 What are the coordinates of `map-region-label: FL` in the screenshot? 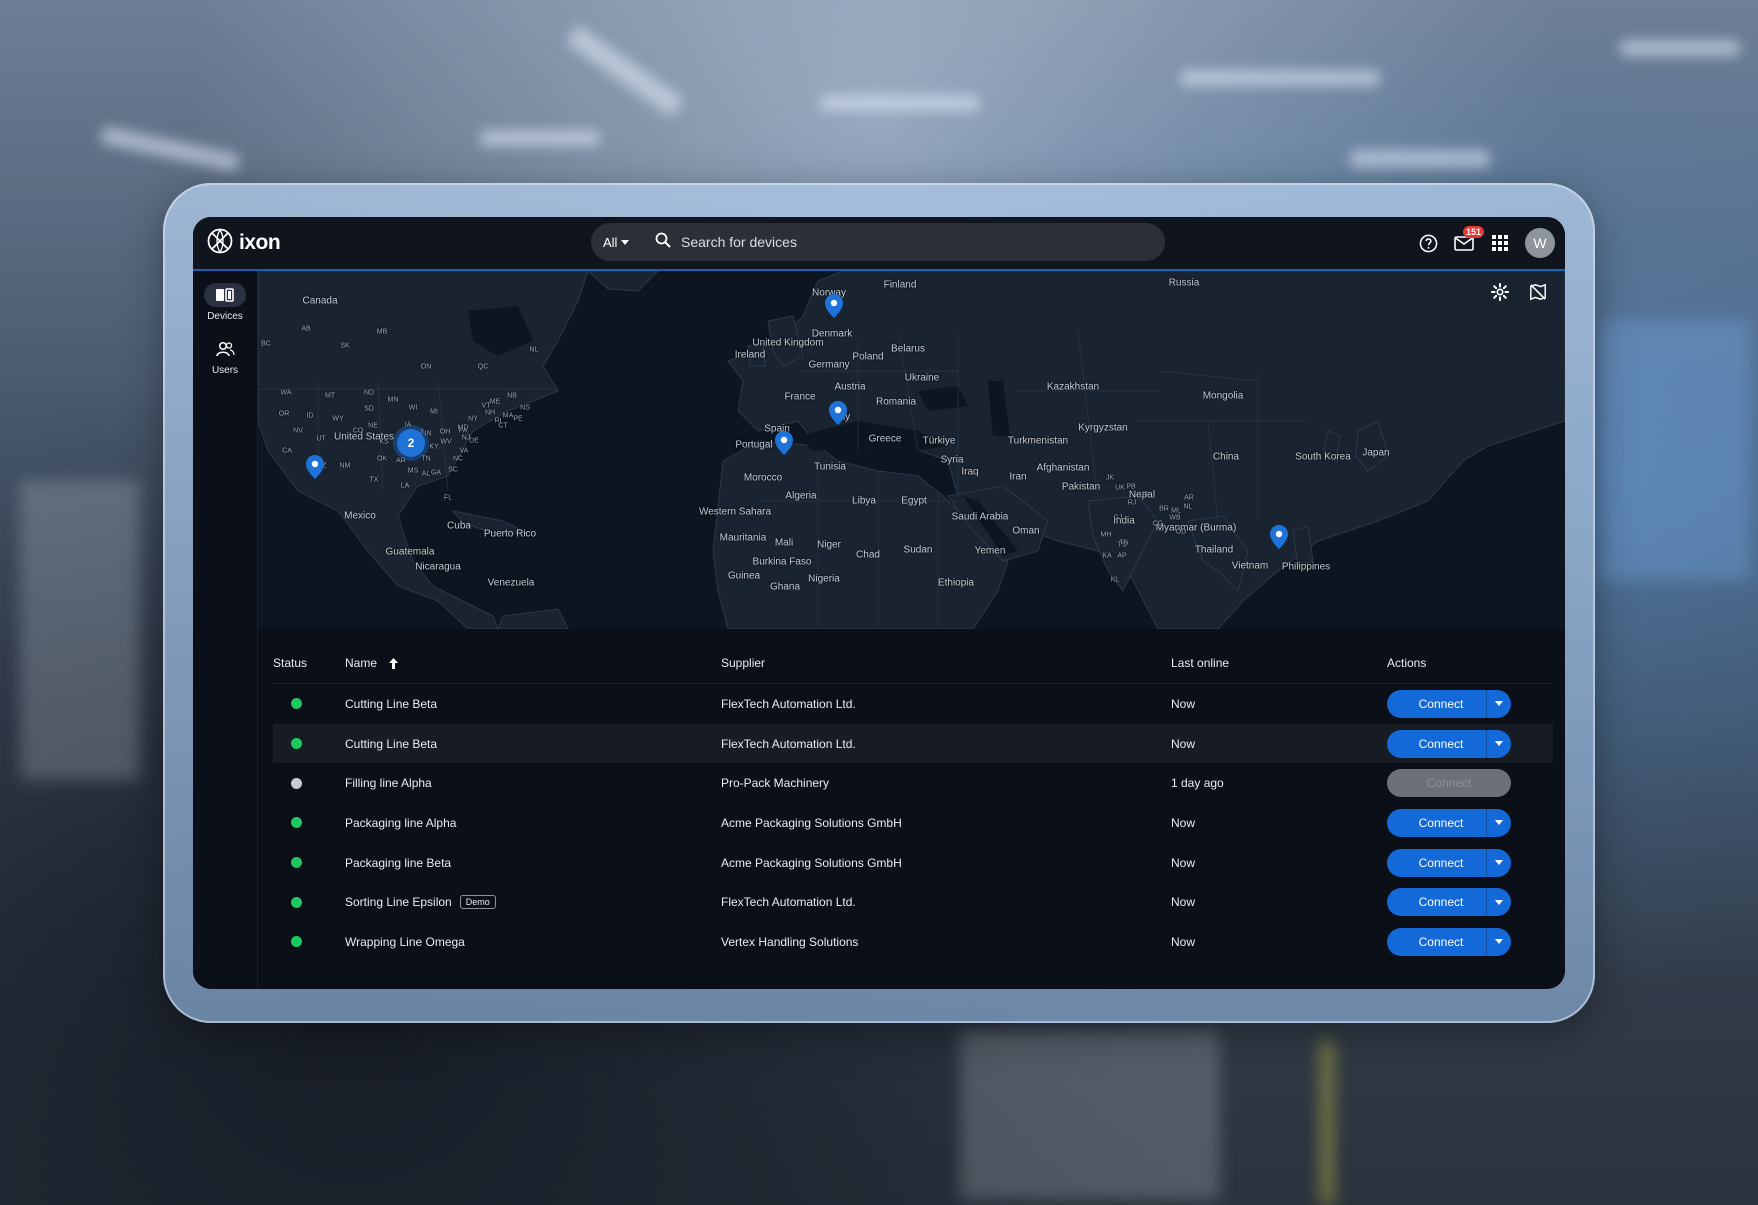 It's located at (448, 498).